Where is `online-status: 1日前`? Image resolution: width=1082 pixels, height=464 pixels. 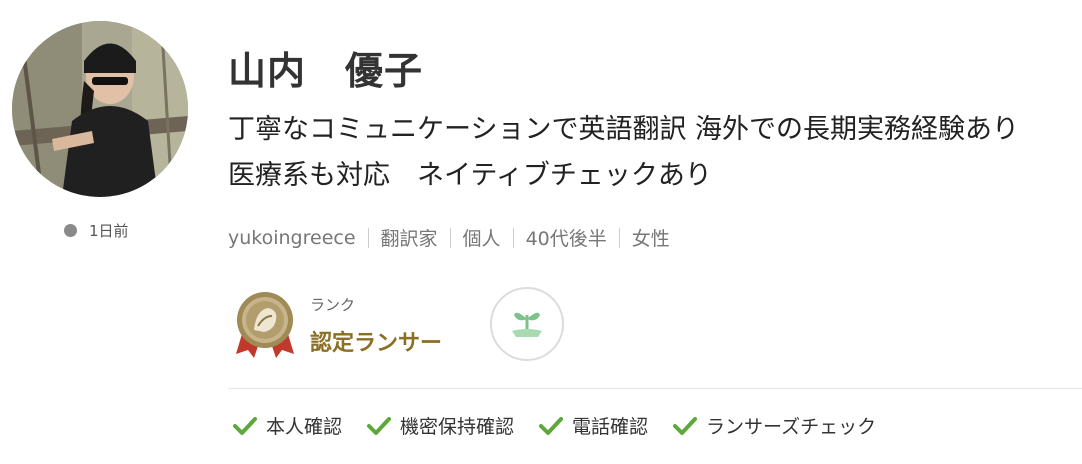 online-status: 1日前 is located at coordinates (96, 230).